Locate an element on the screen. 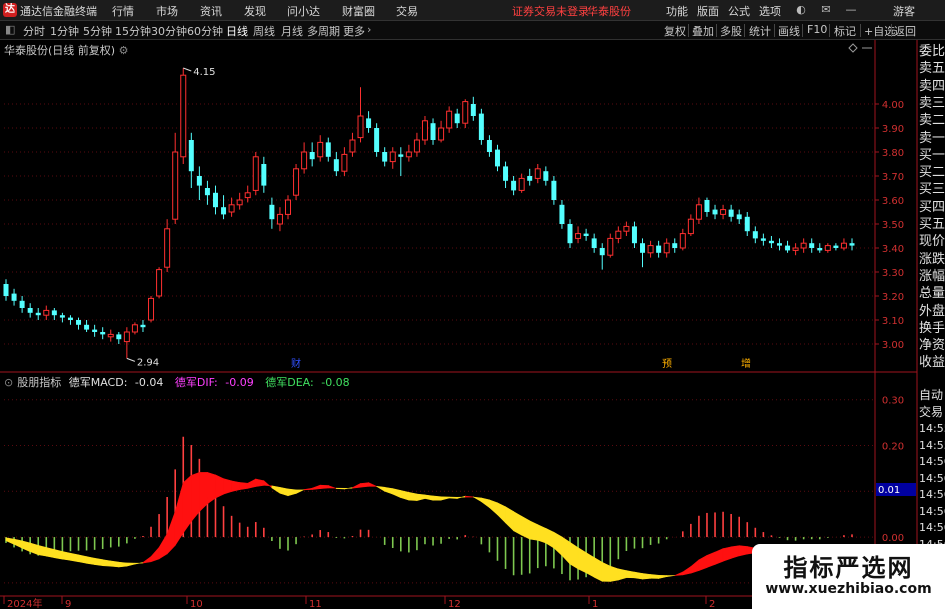 The height and width of the screenshot is (609, 945). date-label: 12 is located at coordinates (454, 604).